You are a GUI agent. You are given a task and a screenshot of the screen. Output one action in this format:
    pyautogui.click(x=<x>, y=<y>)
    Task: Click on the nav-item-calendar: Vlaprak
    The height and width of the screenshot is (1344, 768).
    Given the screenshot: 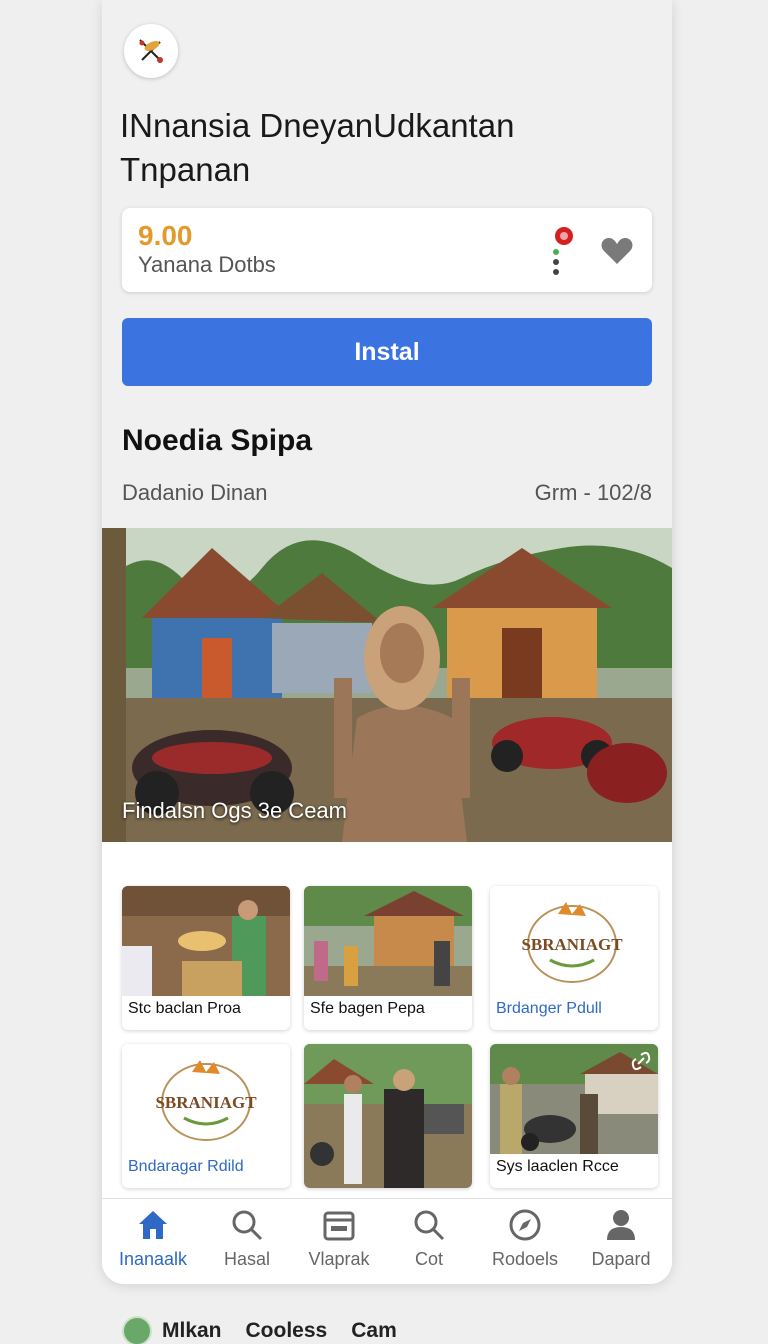 What is the action you would take?
    pyautogui.click(x=339, y=1243)
    